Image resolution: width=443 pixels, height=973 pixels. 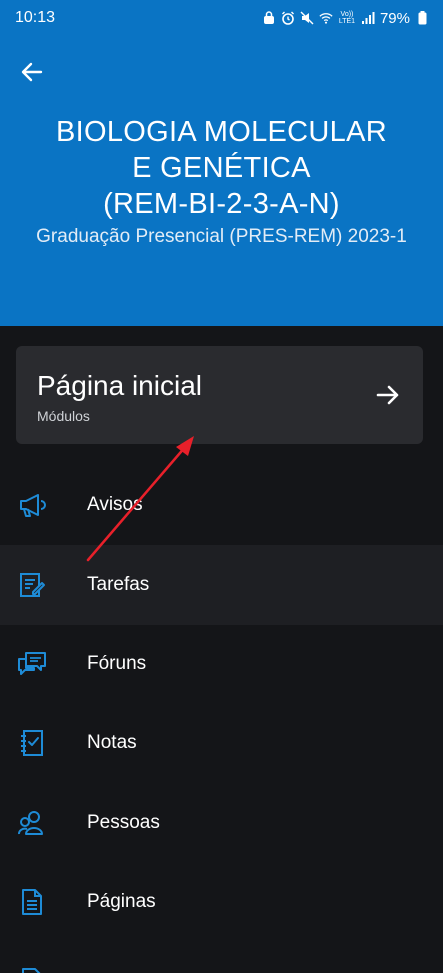 I want to click on menu-item-label: Fóruns, so click(x=117, y=663).